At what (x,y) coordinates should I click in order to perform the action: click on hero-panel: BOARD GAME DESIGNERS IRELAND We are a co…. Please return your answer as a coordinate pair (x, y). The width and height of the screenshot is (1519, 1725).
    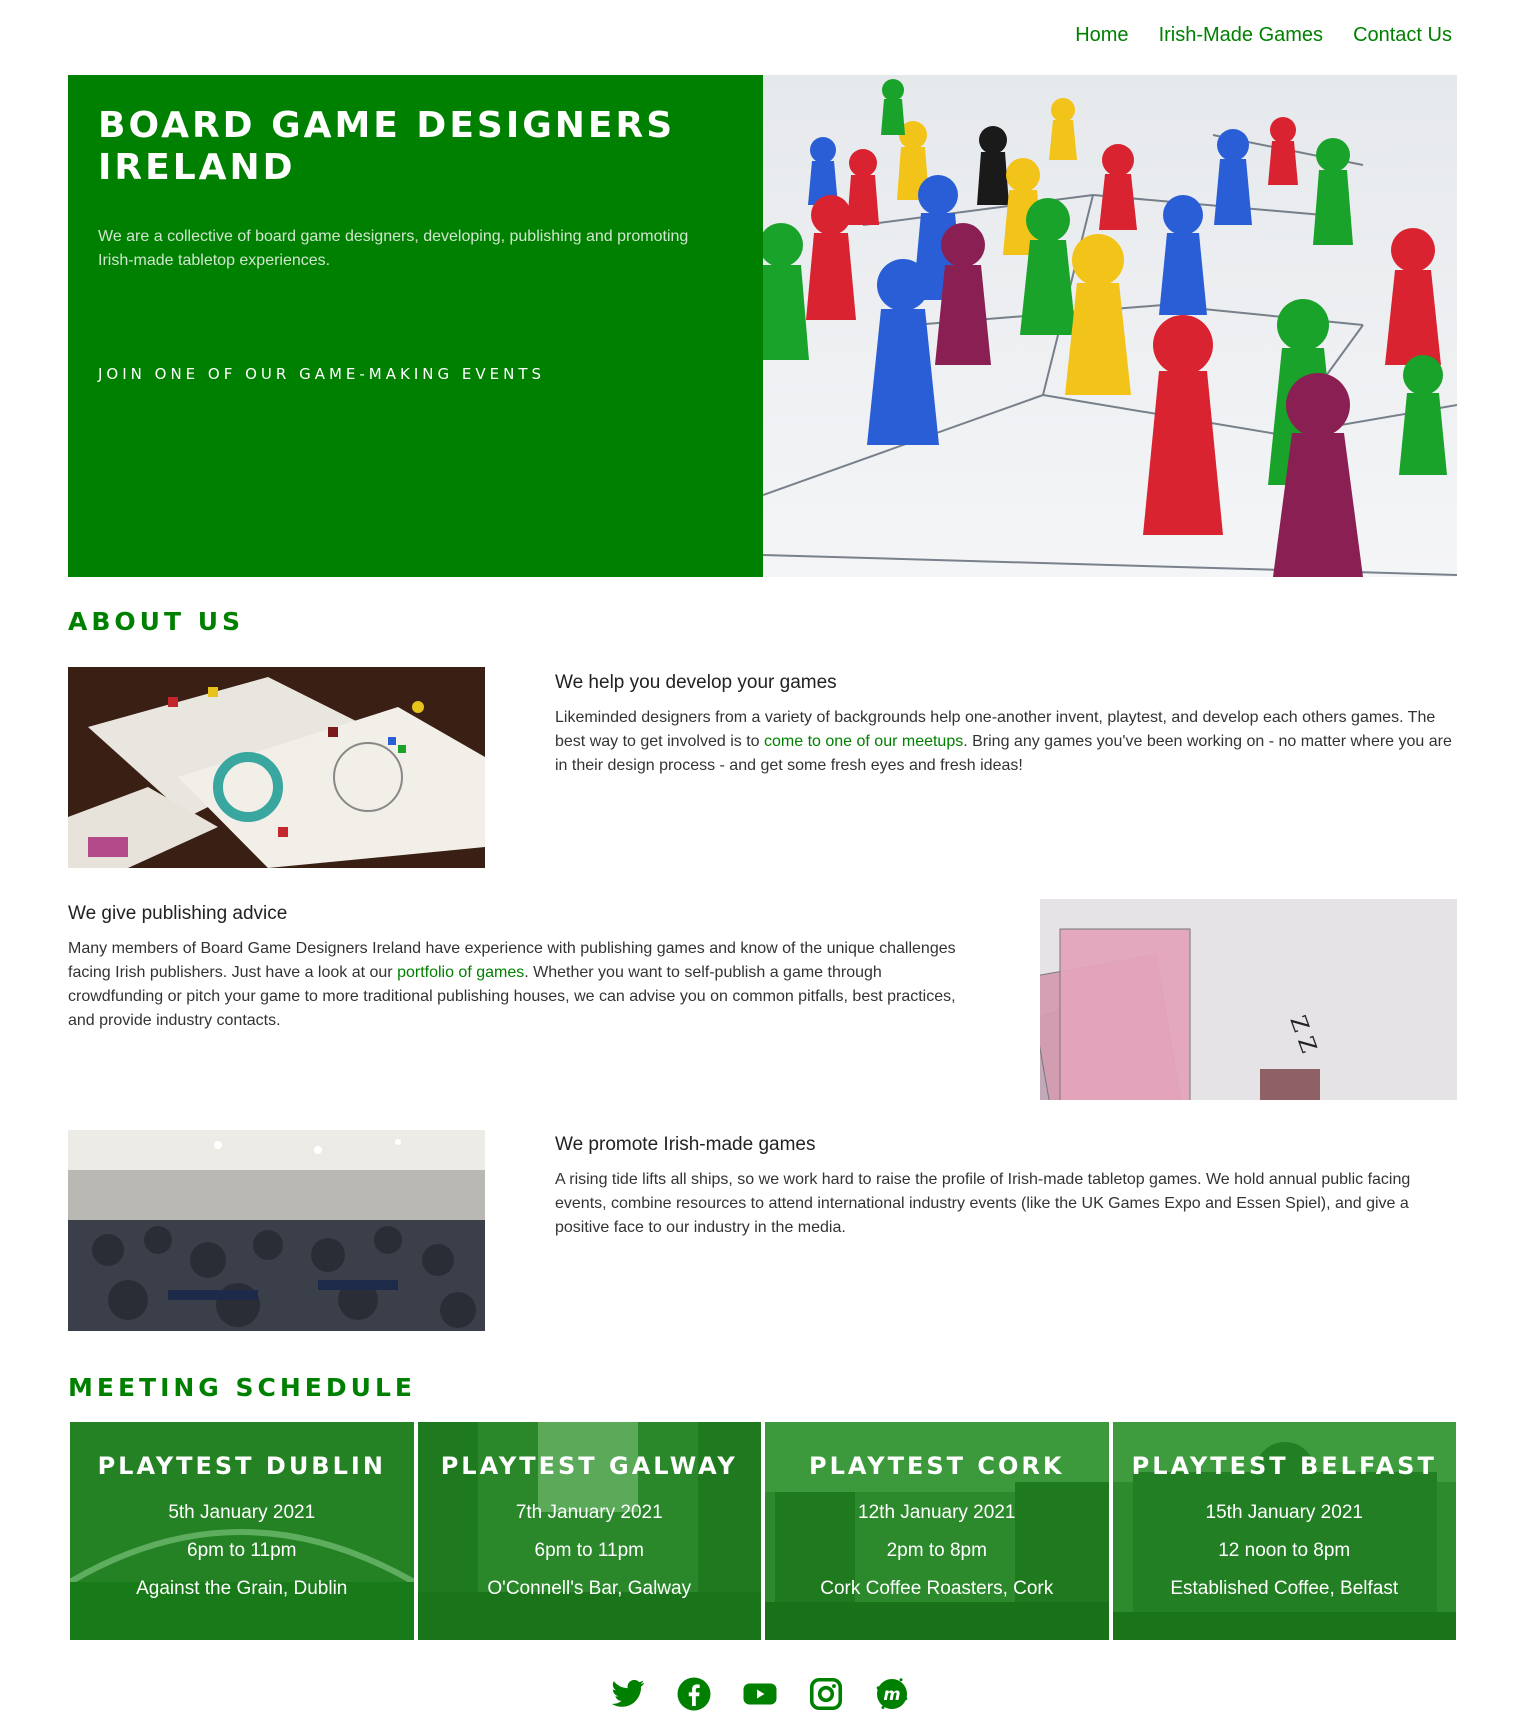
    Looking at the image, I should click on (415, 326).